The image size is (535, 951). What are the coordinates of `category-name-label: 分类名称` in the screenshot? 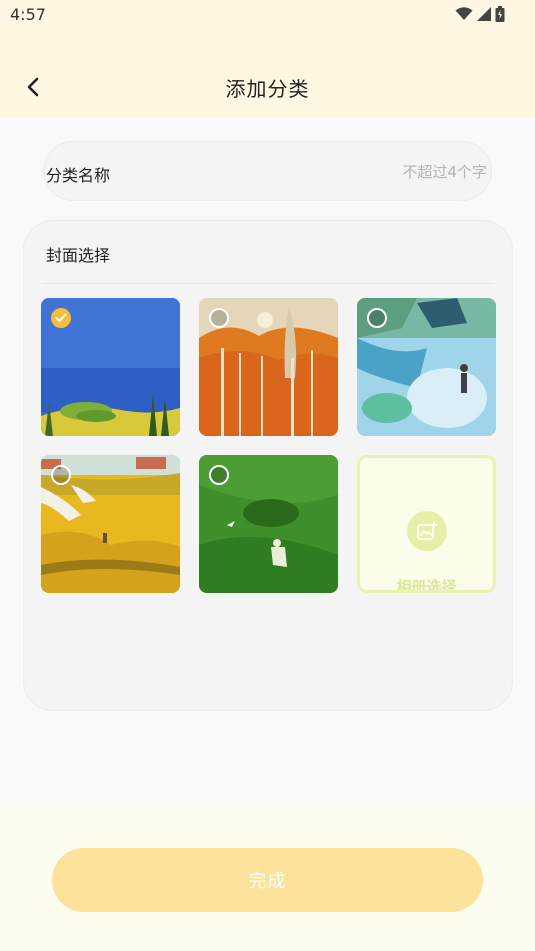 It's located at (78, 175).